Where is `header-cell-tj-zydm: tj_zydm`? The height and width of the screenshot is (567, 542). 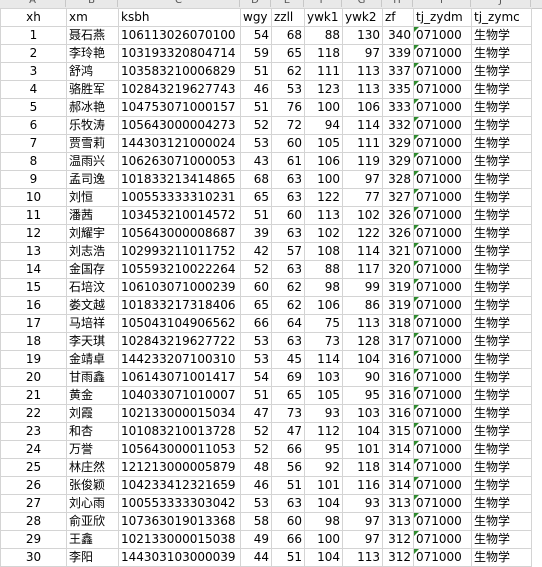 header-cell-tj-zydm: tj_zydm is located at coordinates (442, 17).